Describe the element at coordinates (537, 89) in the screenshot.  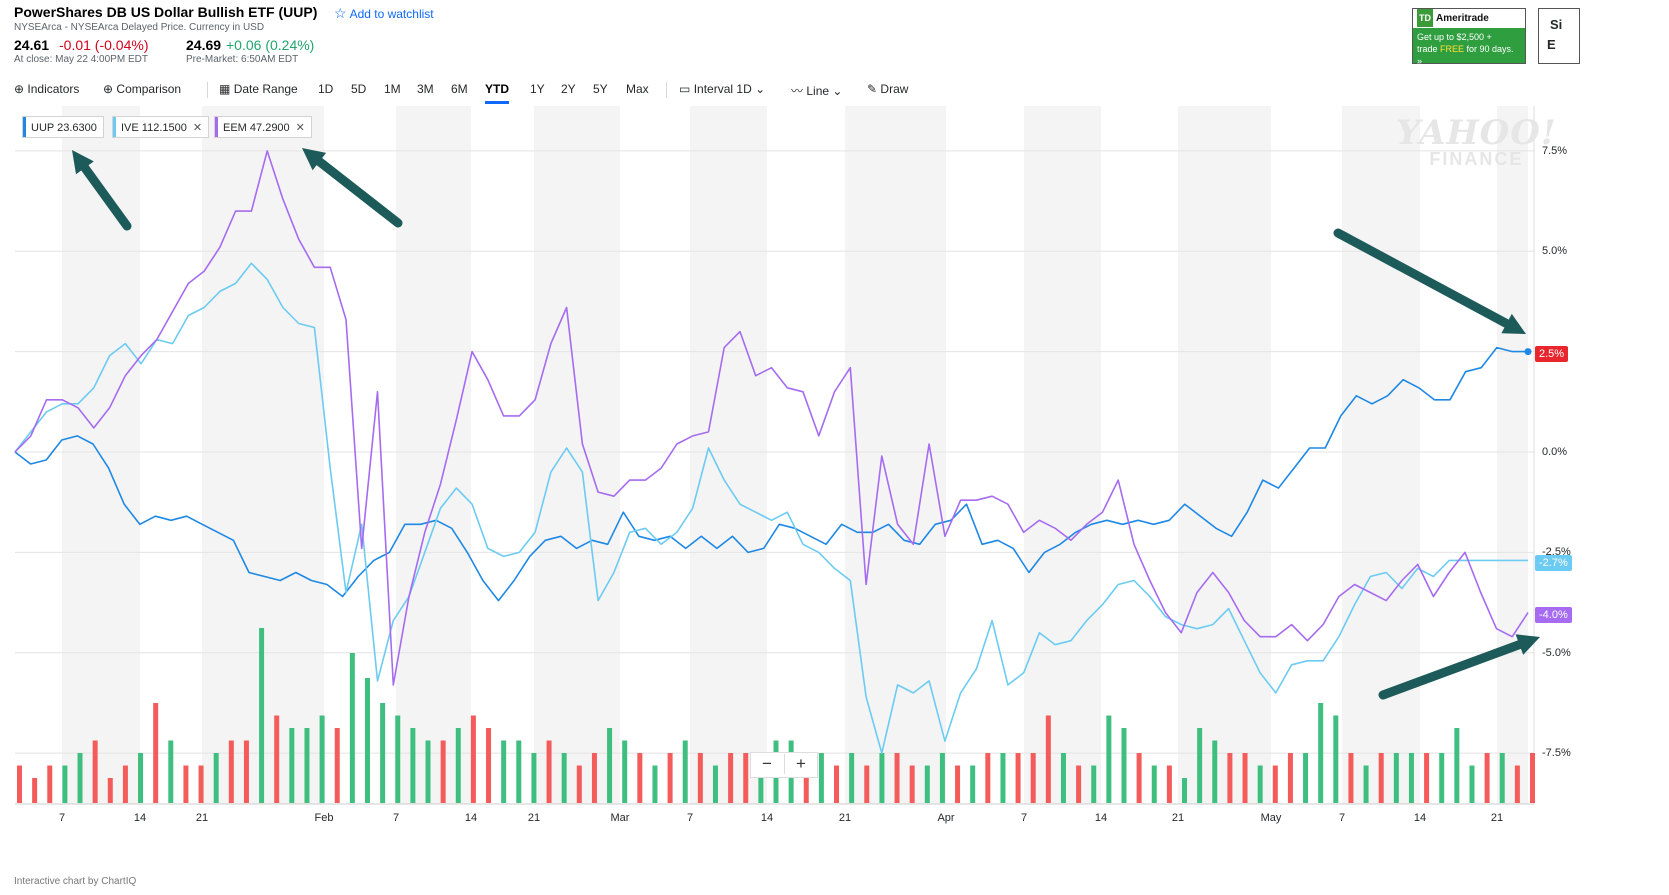
I see `range-1y: 1Y` at that location.